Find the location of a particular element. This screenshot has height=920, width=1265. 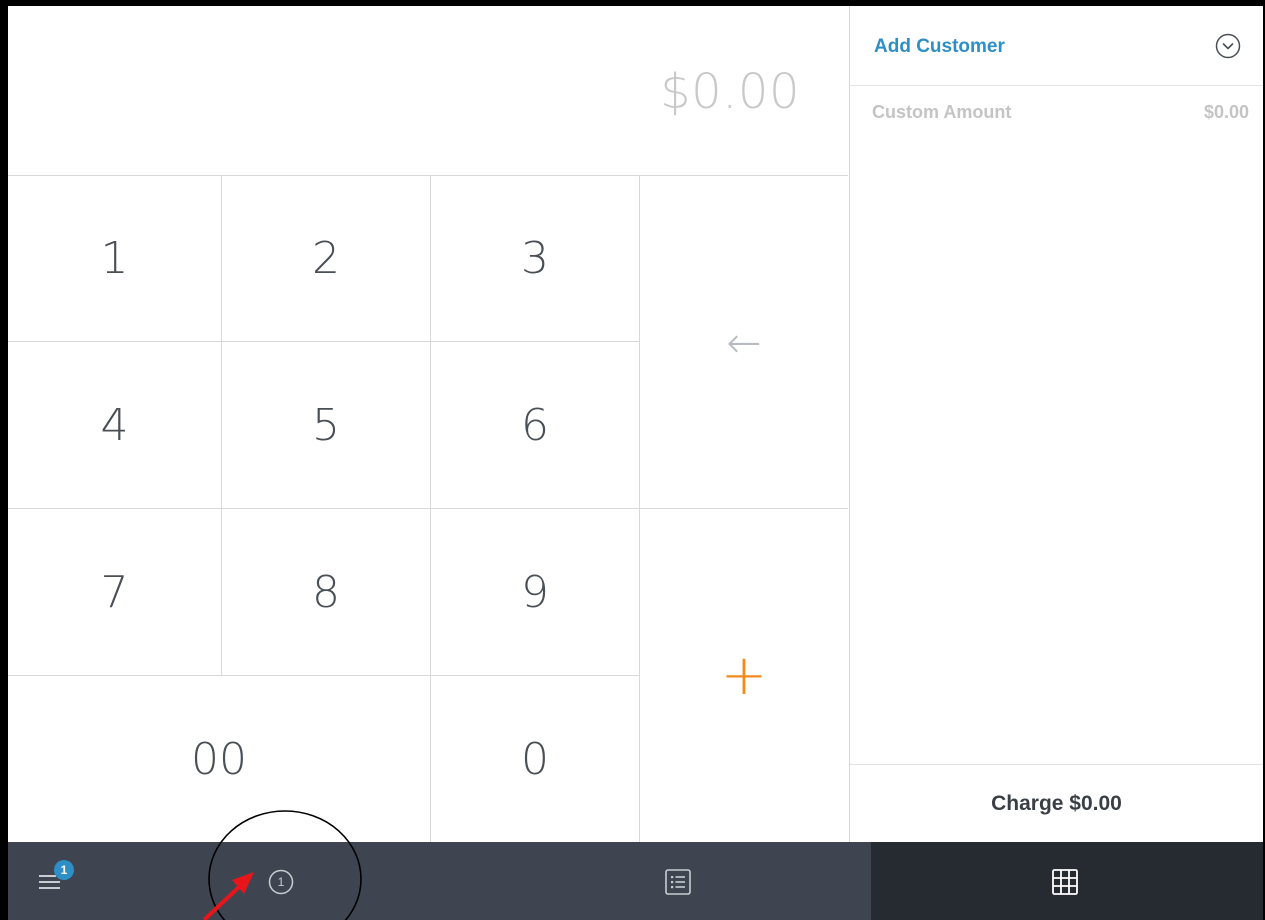

key-8: 8 is located at coordinates (326, 592).